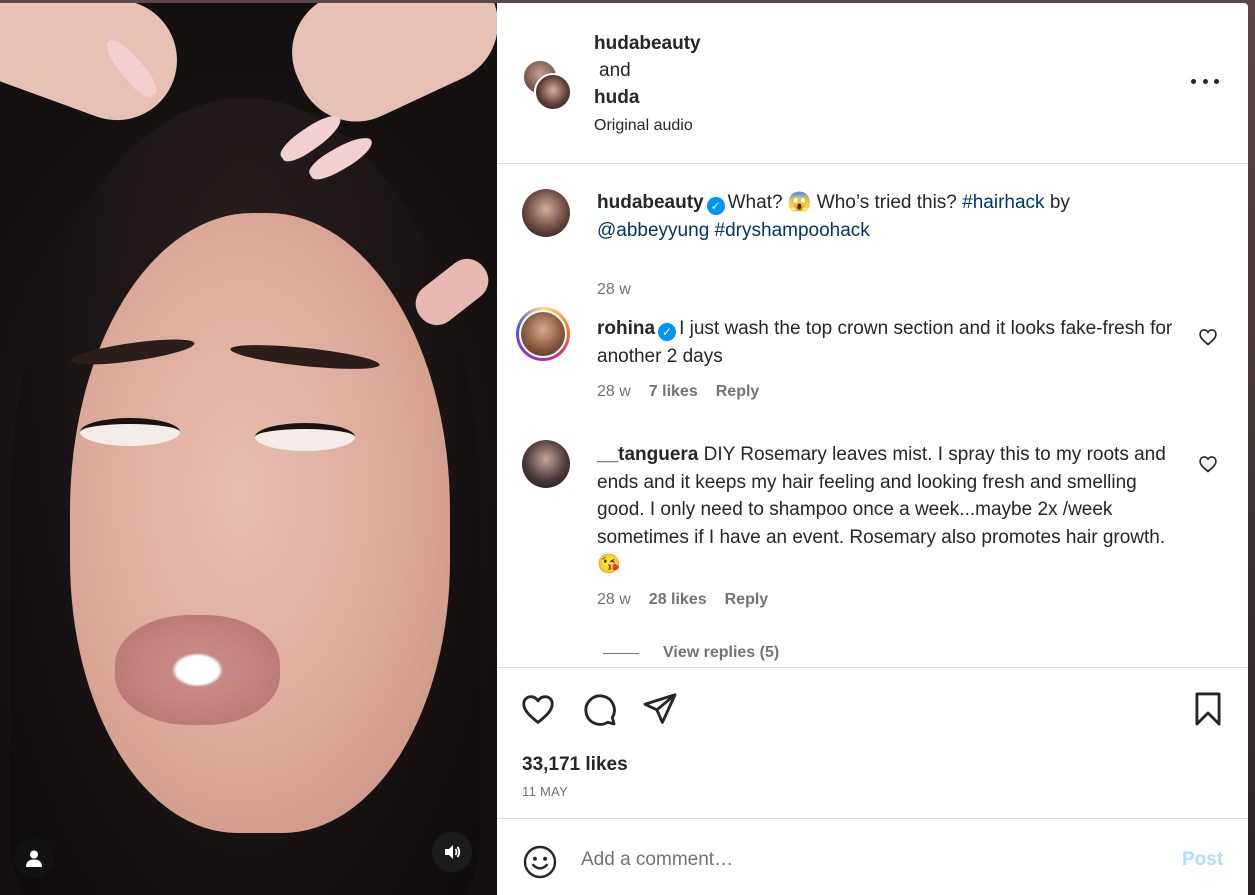 Image resolution: width=1255 pixels, height=895 pixels. Describe the element at coordinates (647, 97) in the screenshot. I see `author-username-2: huda` at that location.